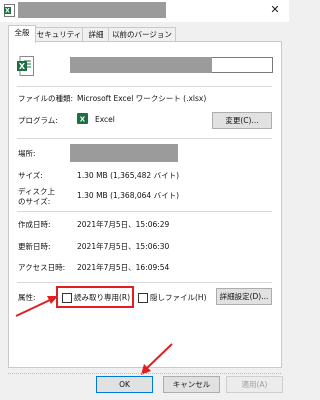  I want to click on file-name-redacted, so click(141, 65).